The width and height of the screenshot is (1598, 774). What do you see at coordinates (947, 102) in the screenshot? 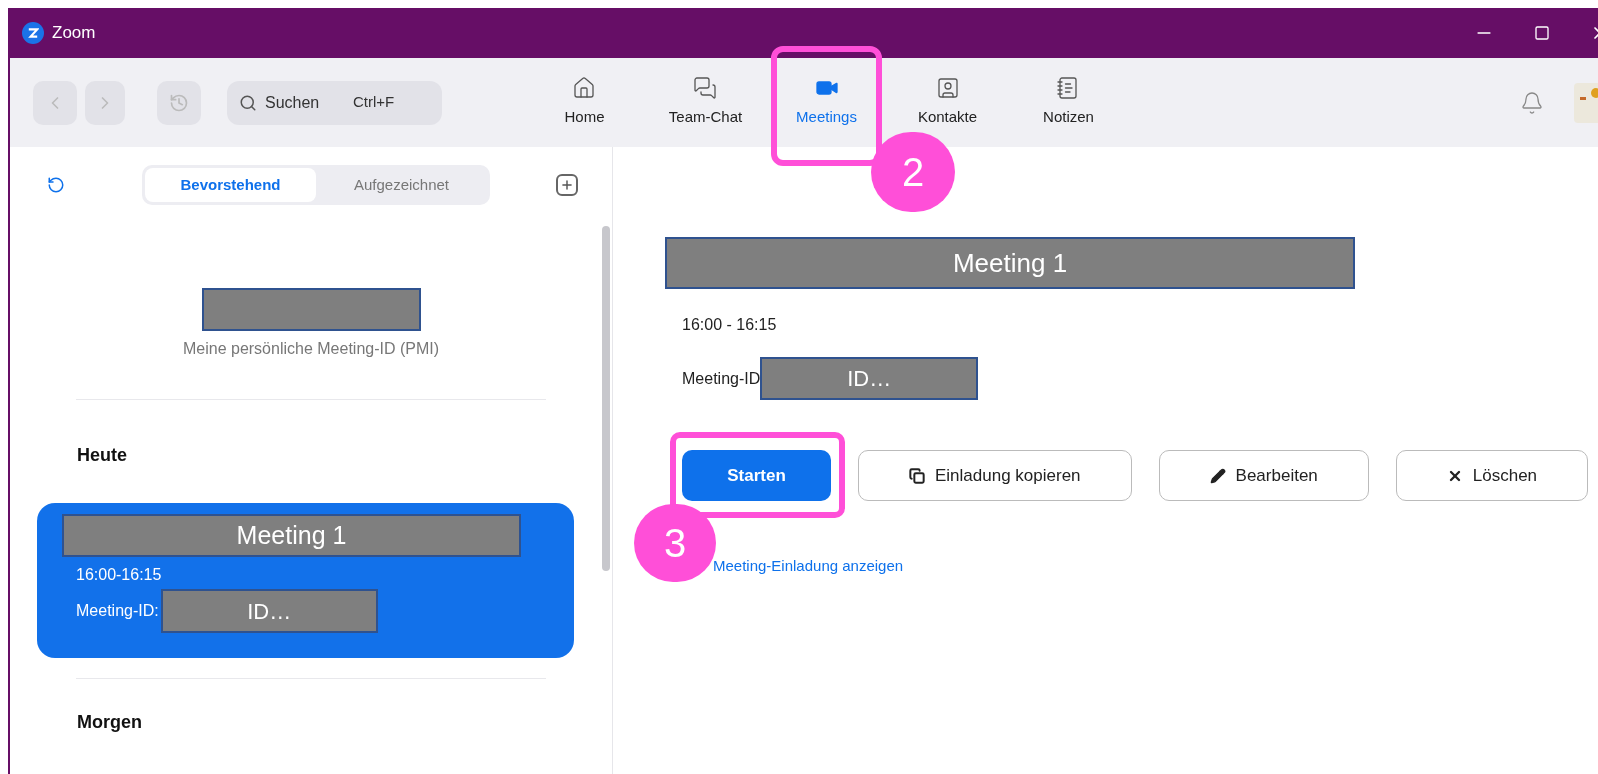
I see `nav-tab: Kontakte` at bounding box center [947, 102].